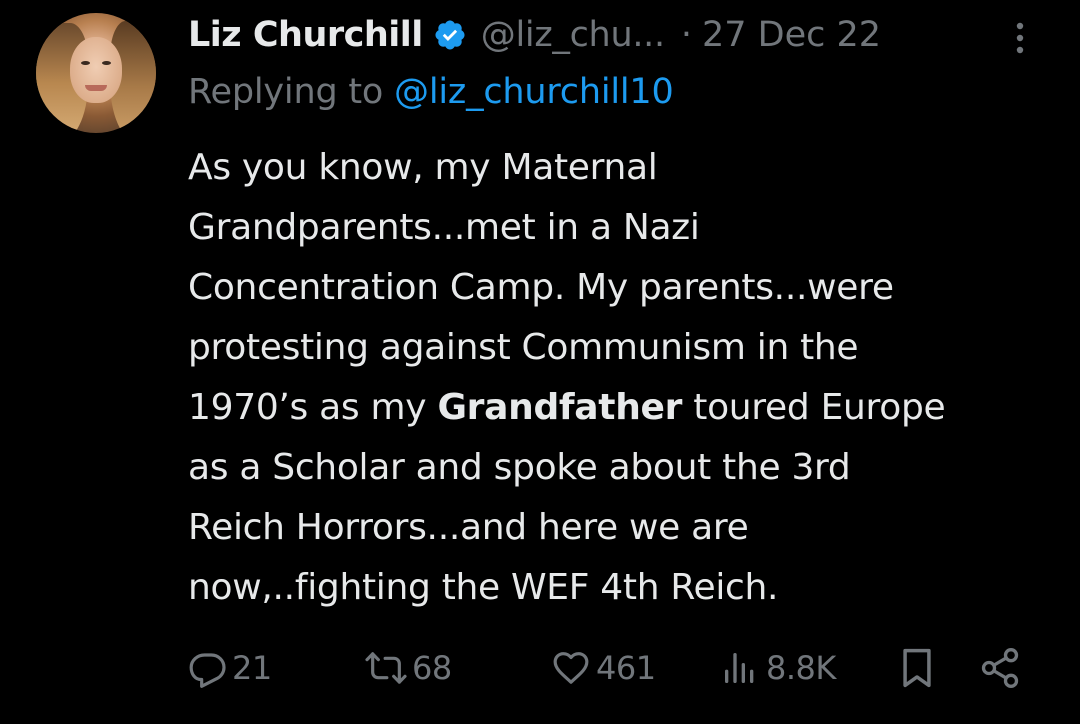 Image resolution: width=1080 pixels, height=724 pixels. What do you see at coordinates (432, 668) in the screenshot?
I see `retweet-count: 68` at bounding box center [432, 668].